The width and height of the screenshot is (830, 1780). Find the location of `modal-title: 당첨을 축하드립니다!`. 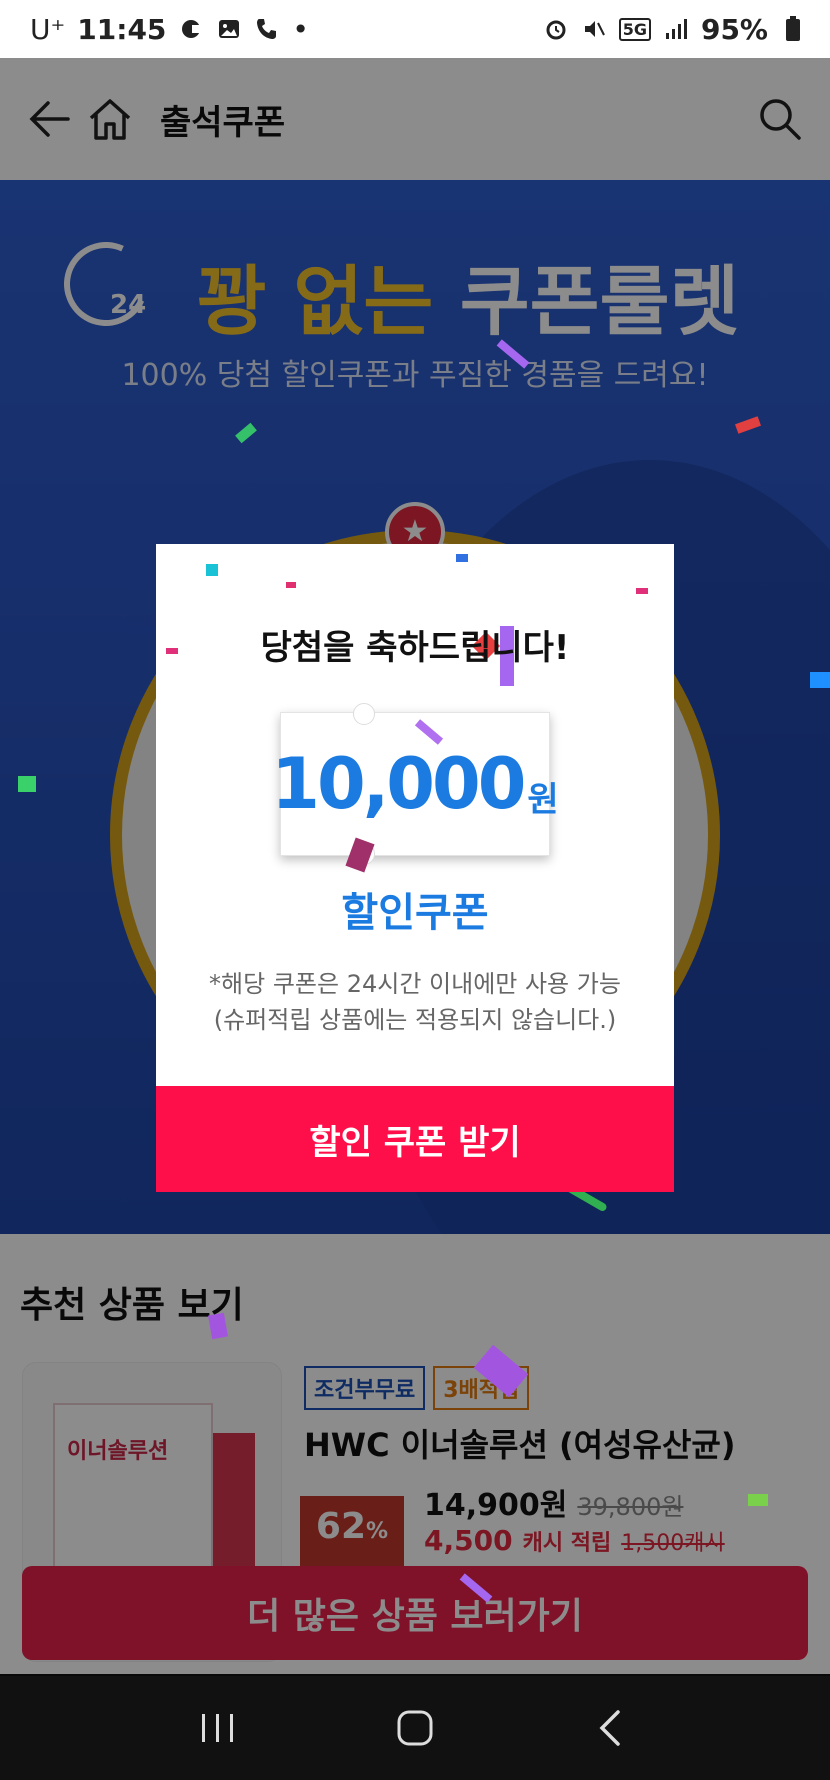

modal-title: 당첨을 축하드립니다! is located at coordinates (415, 648).